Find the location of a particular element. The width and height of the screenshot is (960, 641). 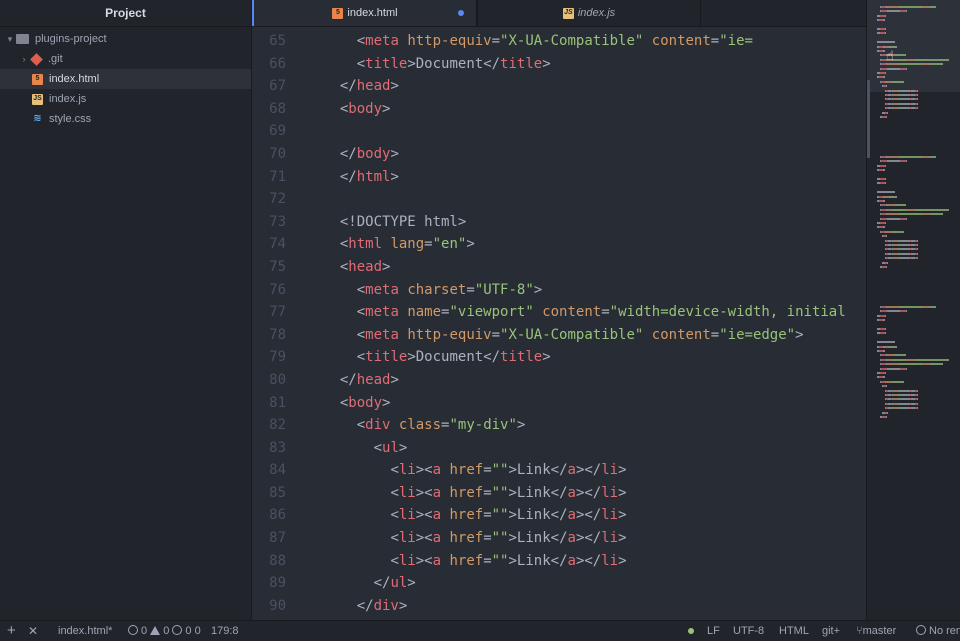

tab-bar-empty-space is located at coordinates (783, 13).